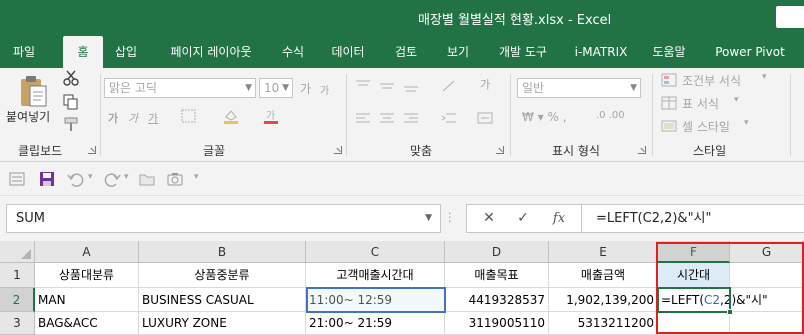  Describe the element at coordinates (71, 124) in the screenshot. I see `format-painter-icon` at that location.